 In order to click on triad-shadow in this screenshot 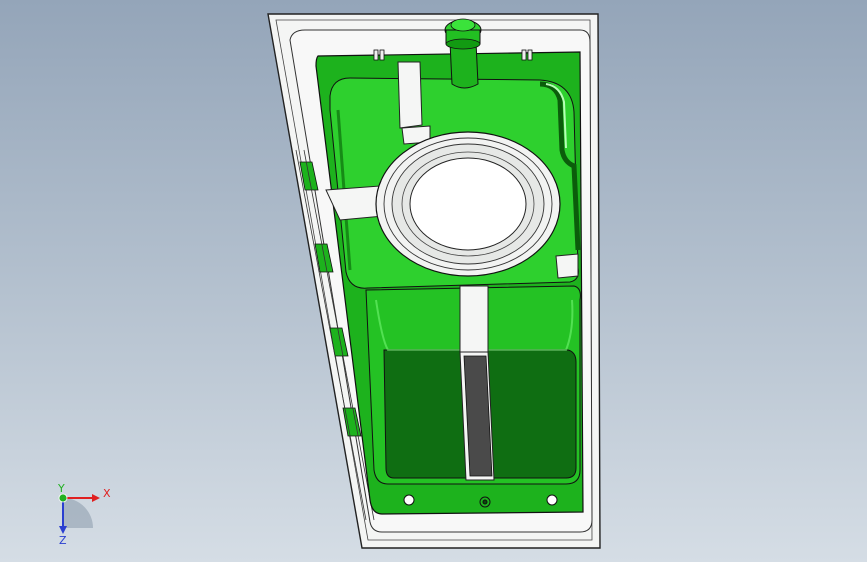, I will do `click(78, 513)`.